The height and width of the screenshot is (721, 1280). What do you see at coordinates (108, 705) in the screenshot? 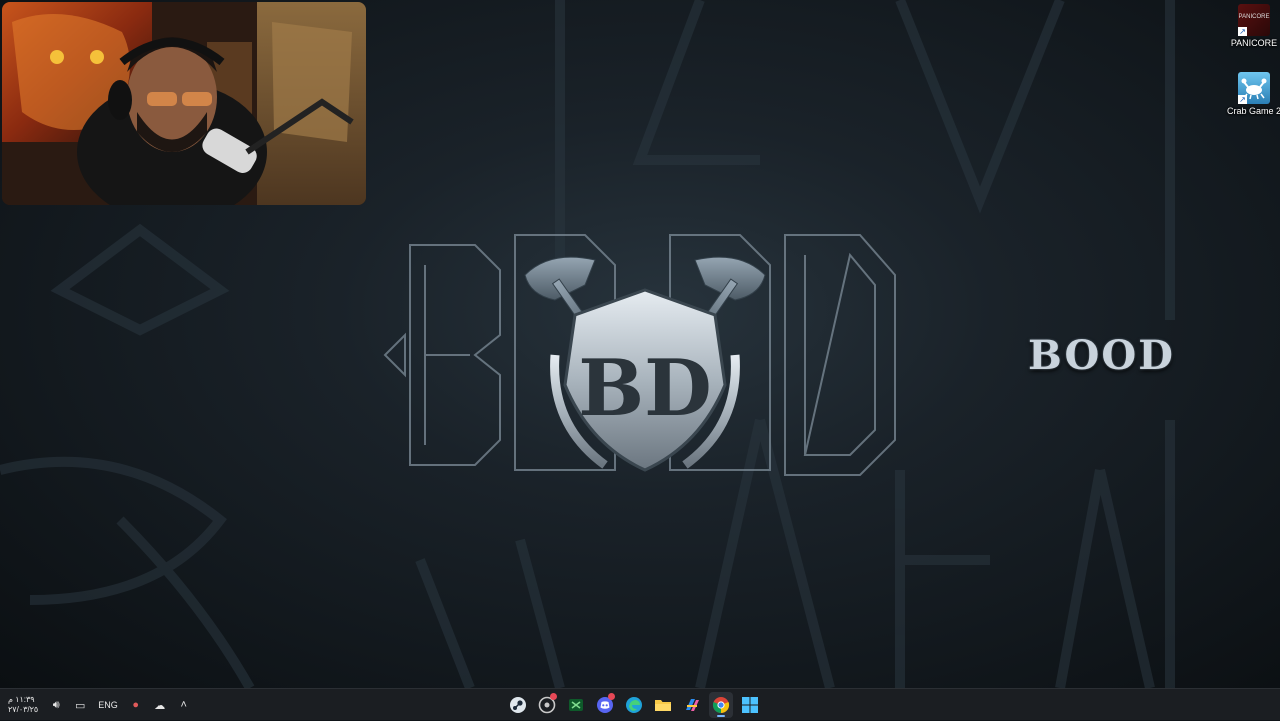
I see `input-language: ENG` at bounding box center [108, 705].